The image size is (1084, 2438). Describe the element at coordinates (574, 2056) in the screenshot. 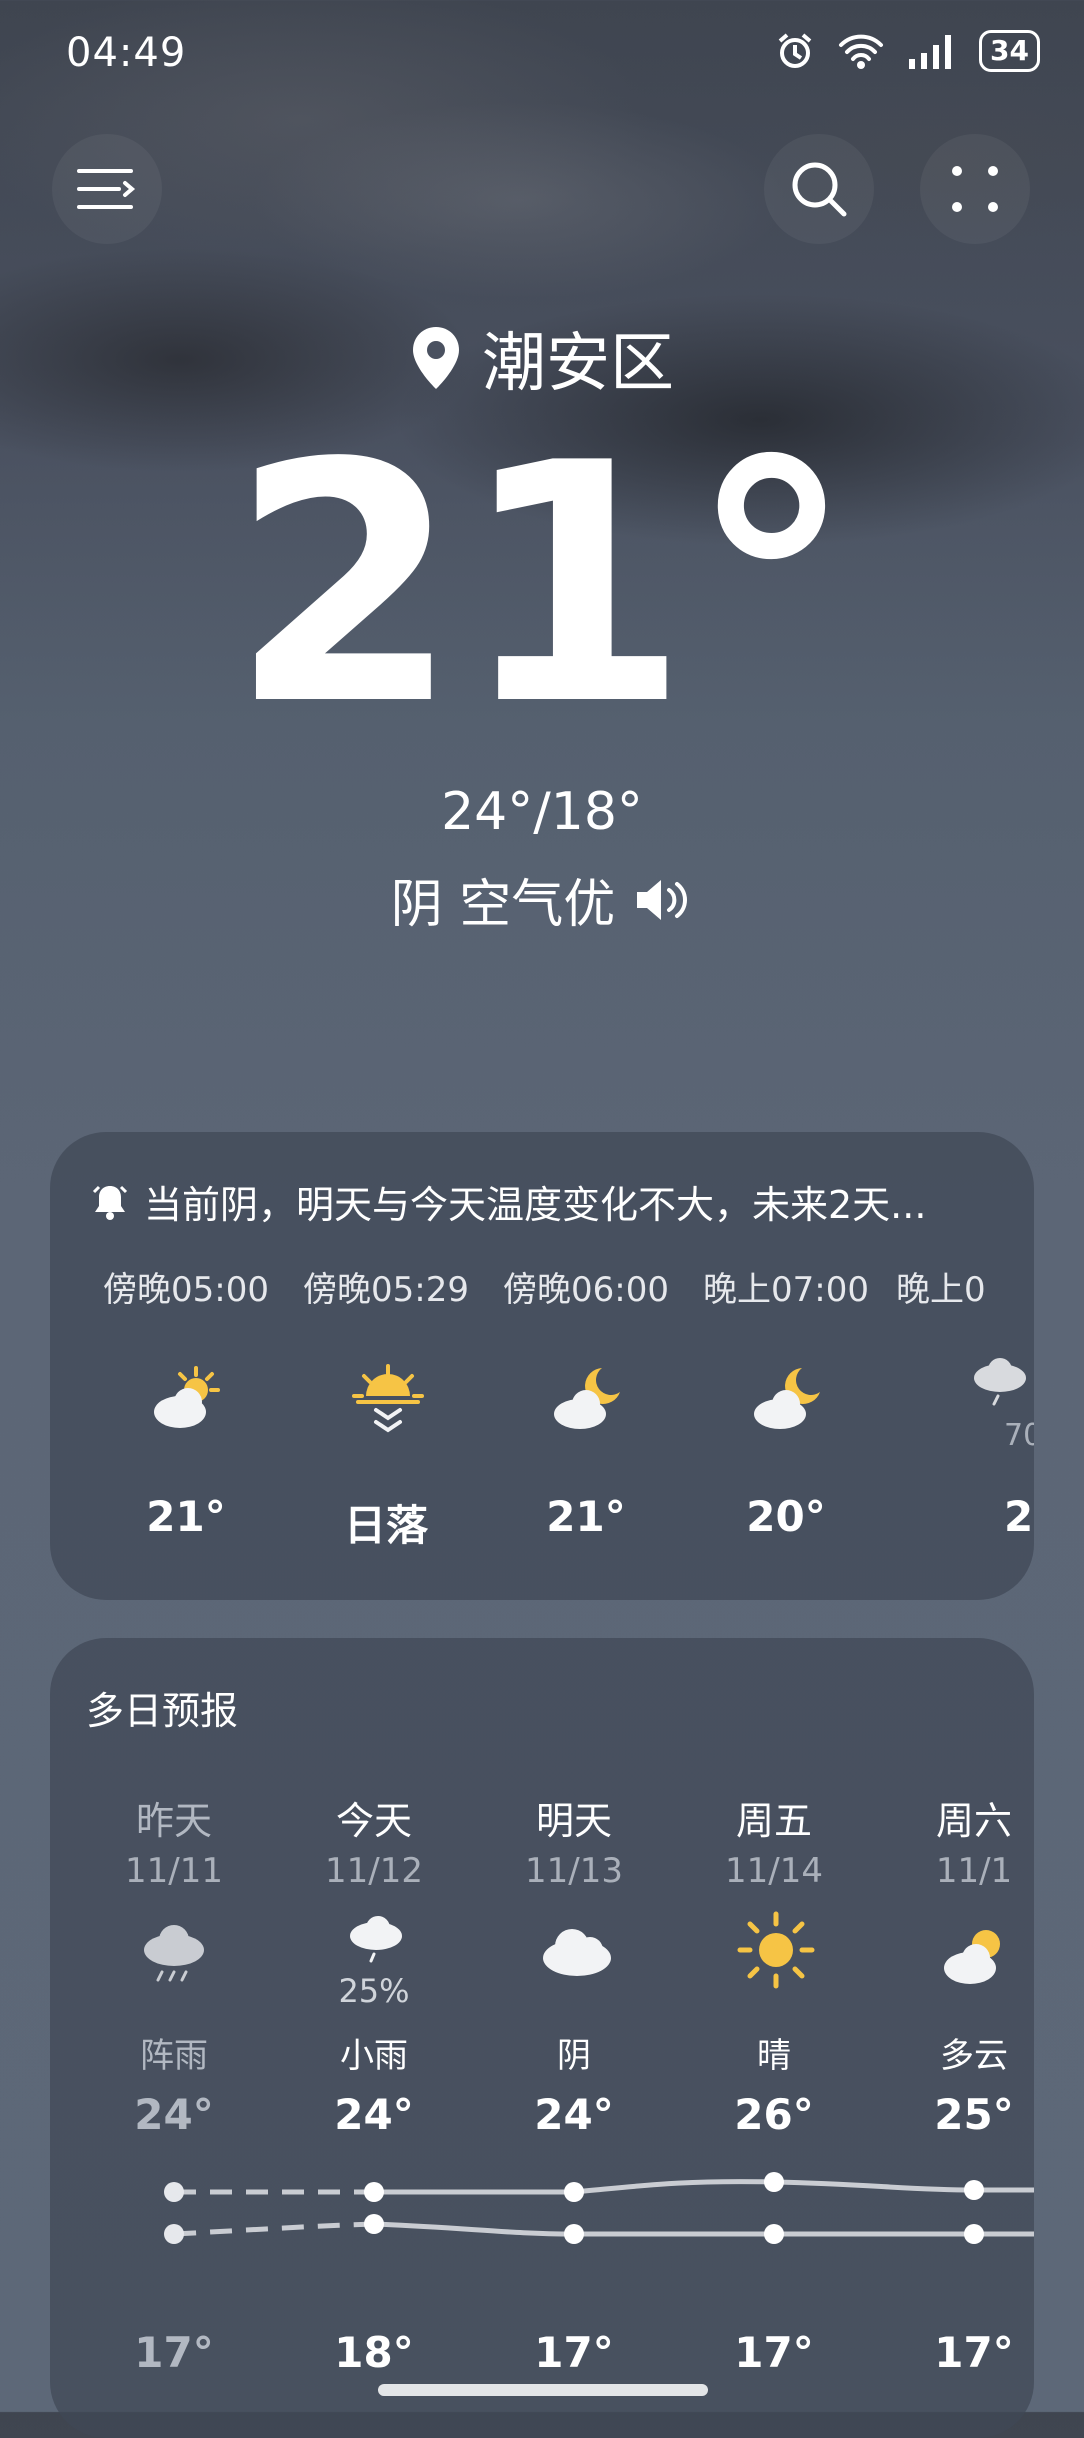

I see `day-description: 阴` at that location.